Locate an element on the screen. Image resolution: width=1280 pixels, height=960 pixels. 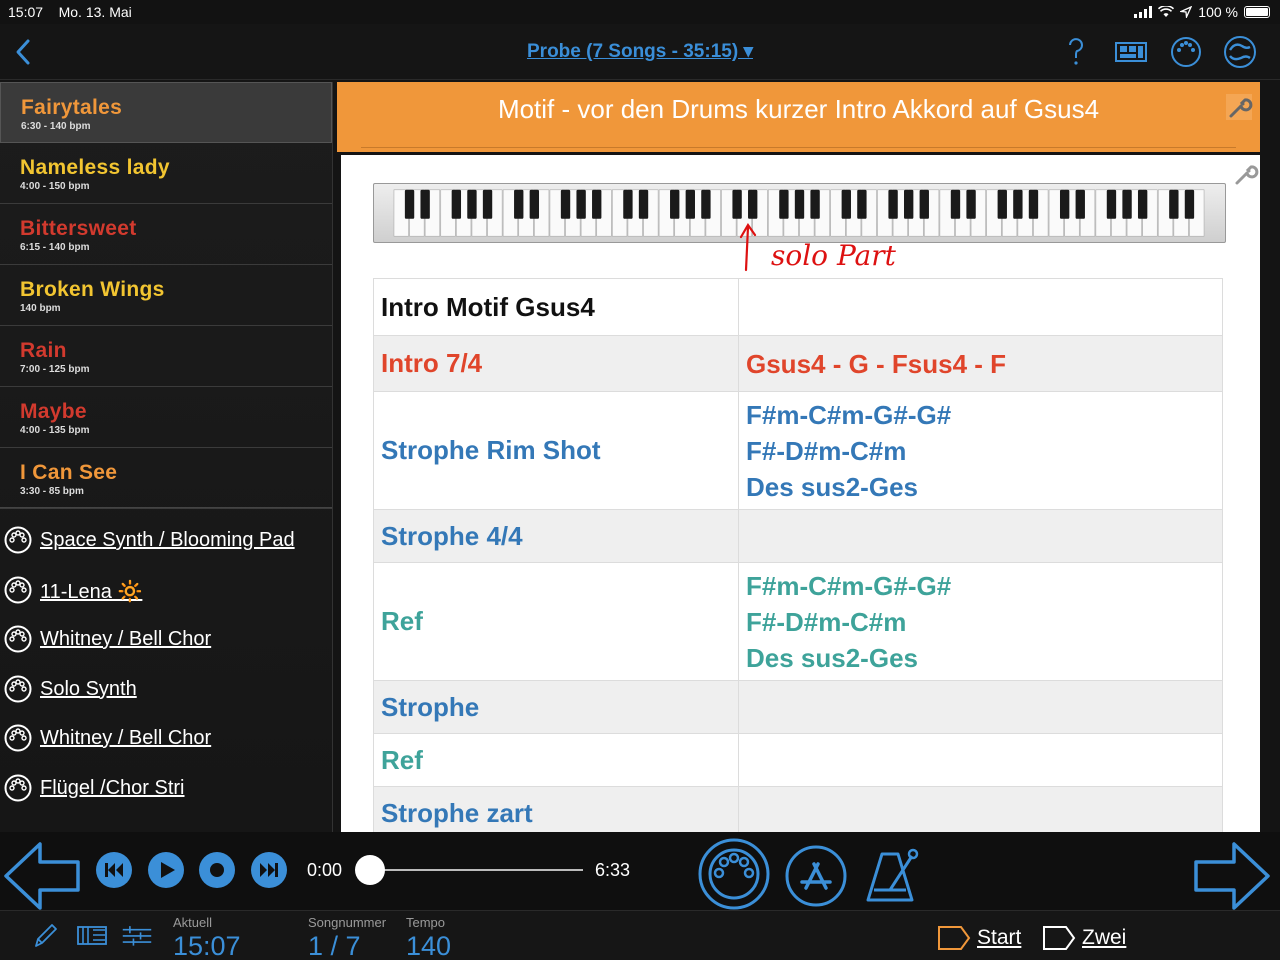
chord-row: Strophe zart is located at coordinates (798, 809).